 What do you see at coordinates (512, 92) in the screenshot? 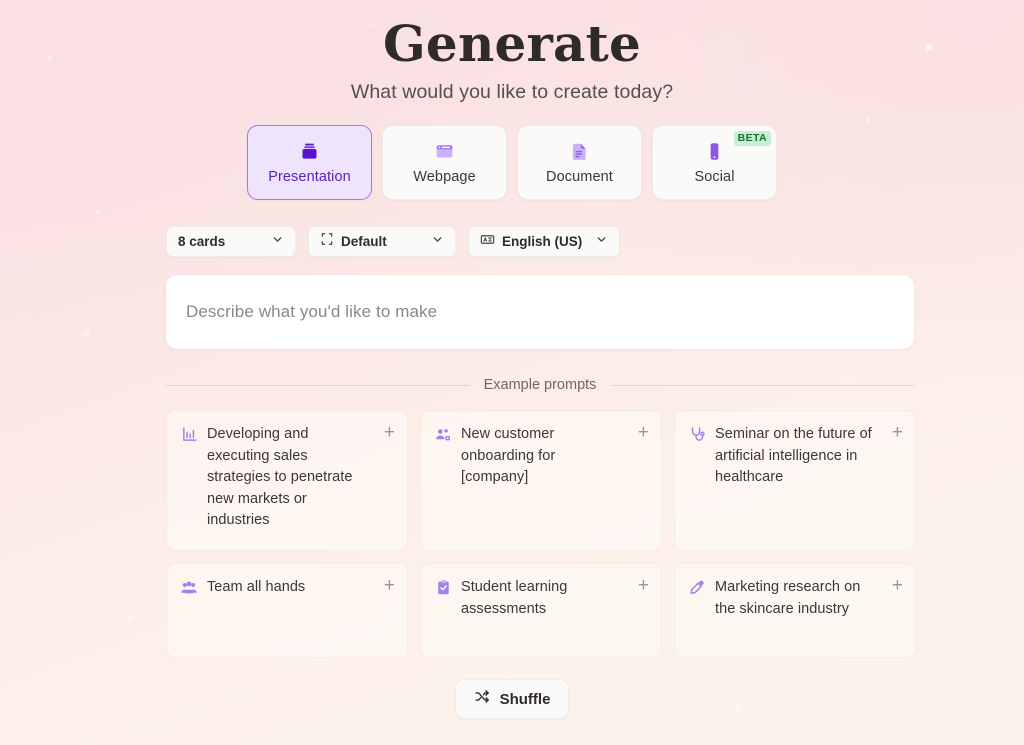
I see `page-subtitle: What would you like to create today?` at bounding box center [512, 92].